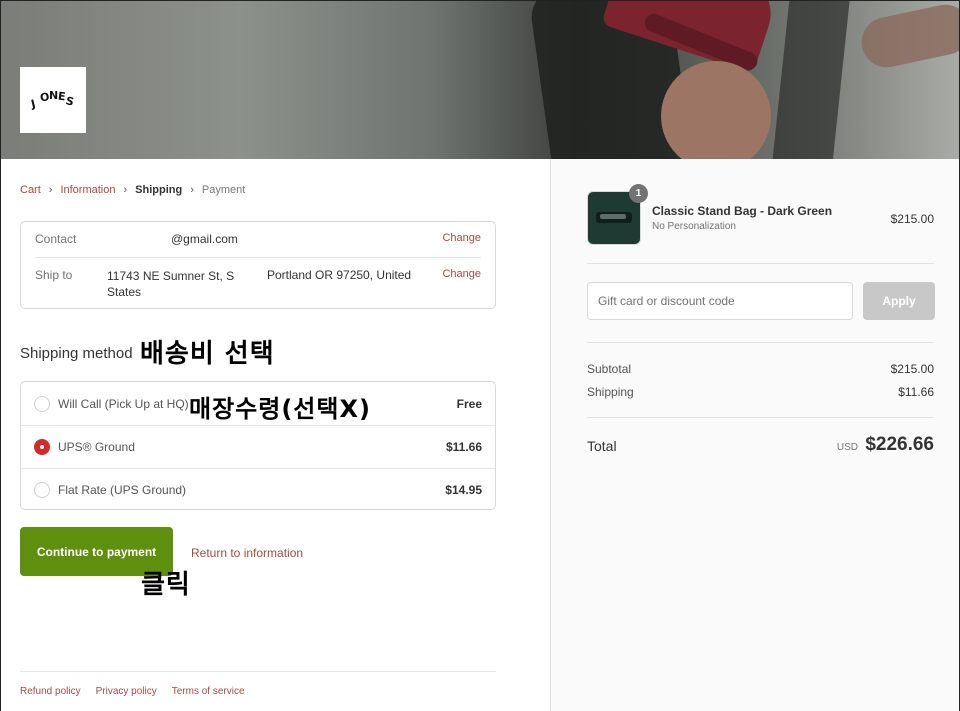 Image resolution: width=960 pixels, height=711 pixels. Describe the element at coordinates (742, 211) in the screenshot. I see `product-name: Classic Stand Bag - Dark Green` at that location.